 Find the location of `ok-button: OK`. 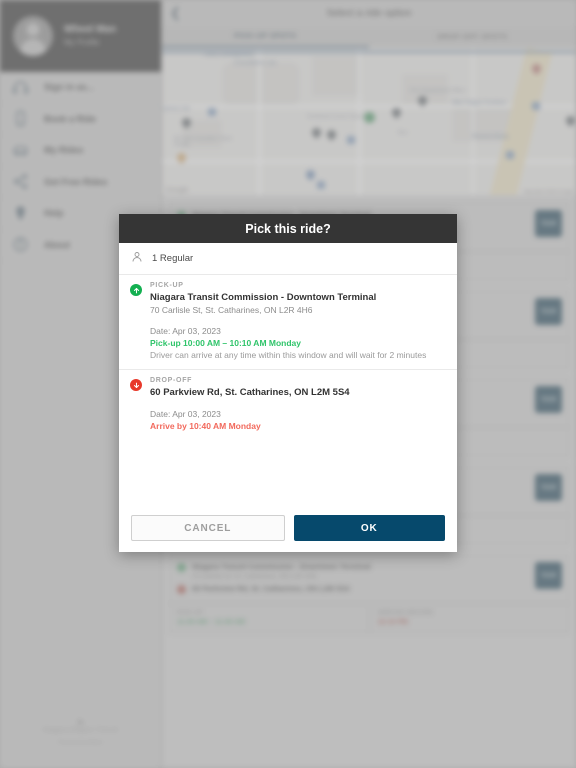

ok-button: OK is located at coordinates (369, 528).